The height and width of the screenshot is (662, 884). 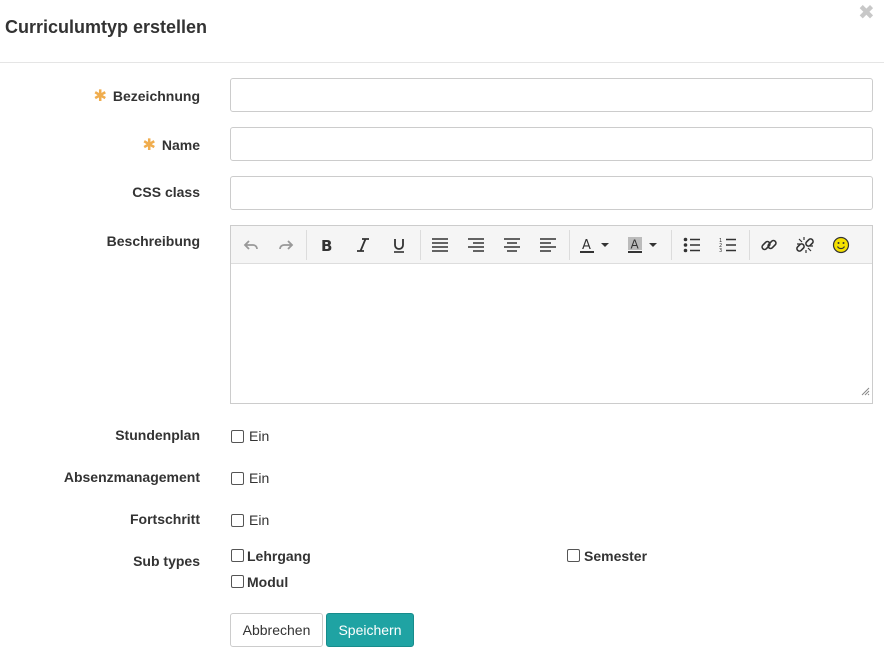 I want to click on svg-text: 3, so click(x=720, y=250).